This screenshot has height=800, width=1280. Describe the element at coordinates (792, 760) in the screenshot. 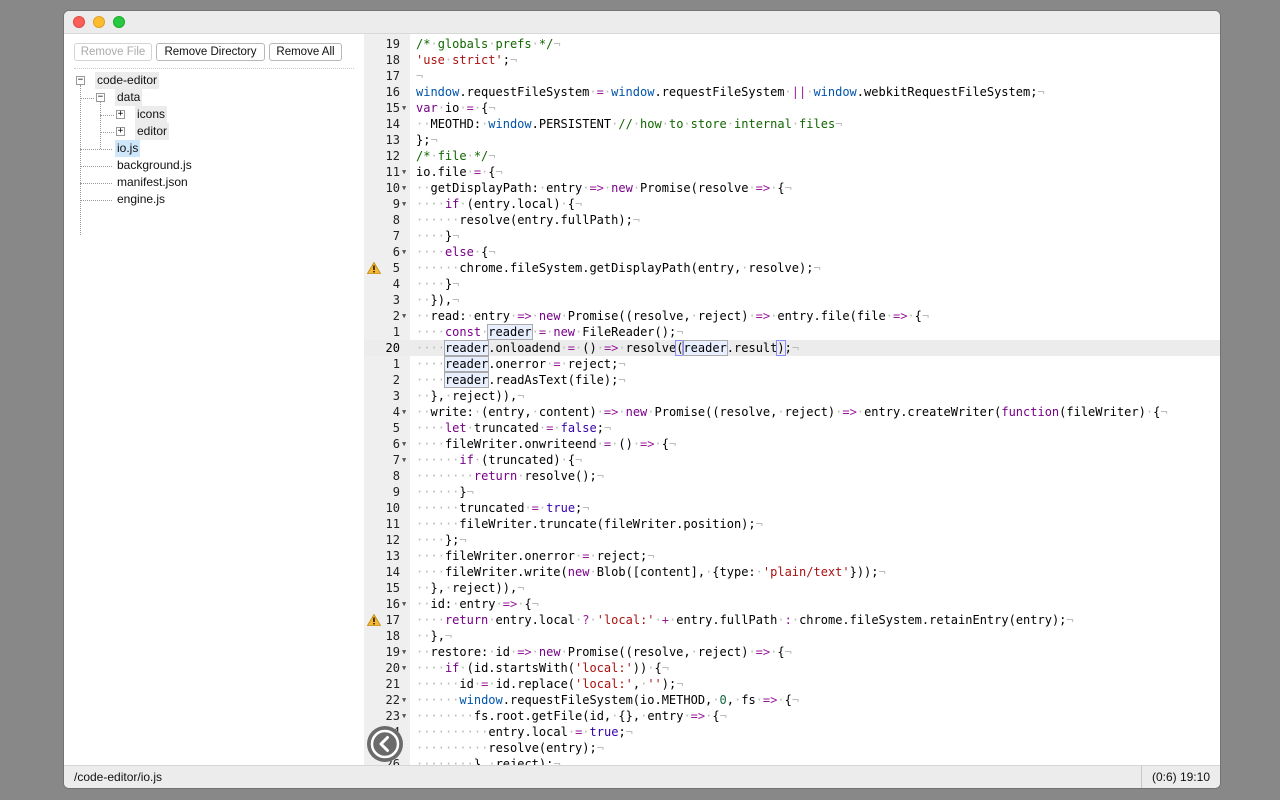

I see `code-line: 26 ········},·reject);¬` at that location.